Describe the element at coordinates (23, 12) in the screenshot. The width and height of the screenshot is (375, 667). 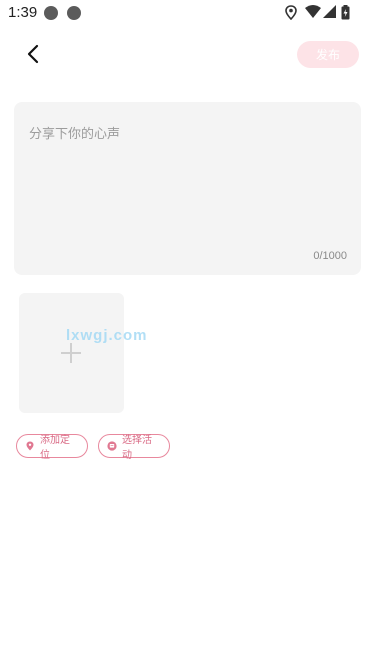
I see `status-time: 1:39` at that location.